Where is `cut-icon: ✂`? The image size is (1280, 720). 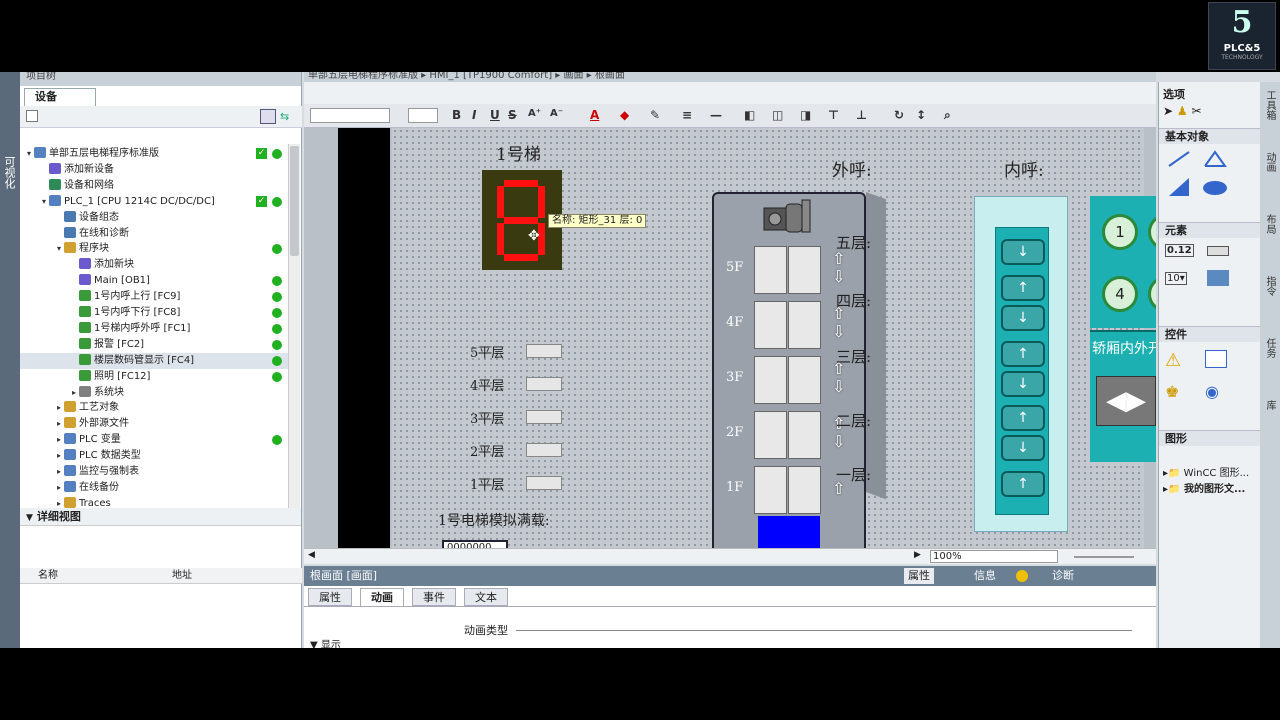 cut-icon: ✂ is located at coordinates (1196, 111).